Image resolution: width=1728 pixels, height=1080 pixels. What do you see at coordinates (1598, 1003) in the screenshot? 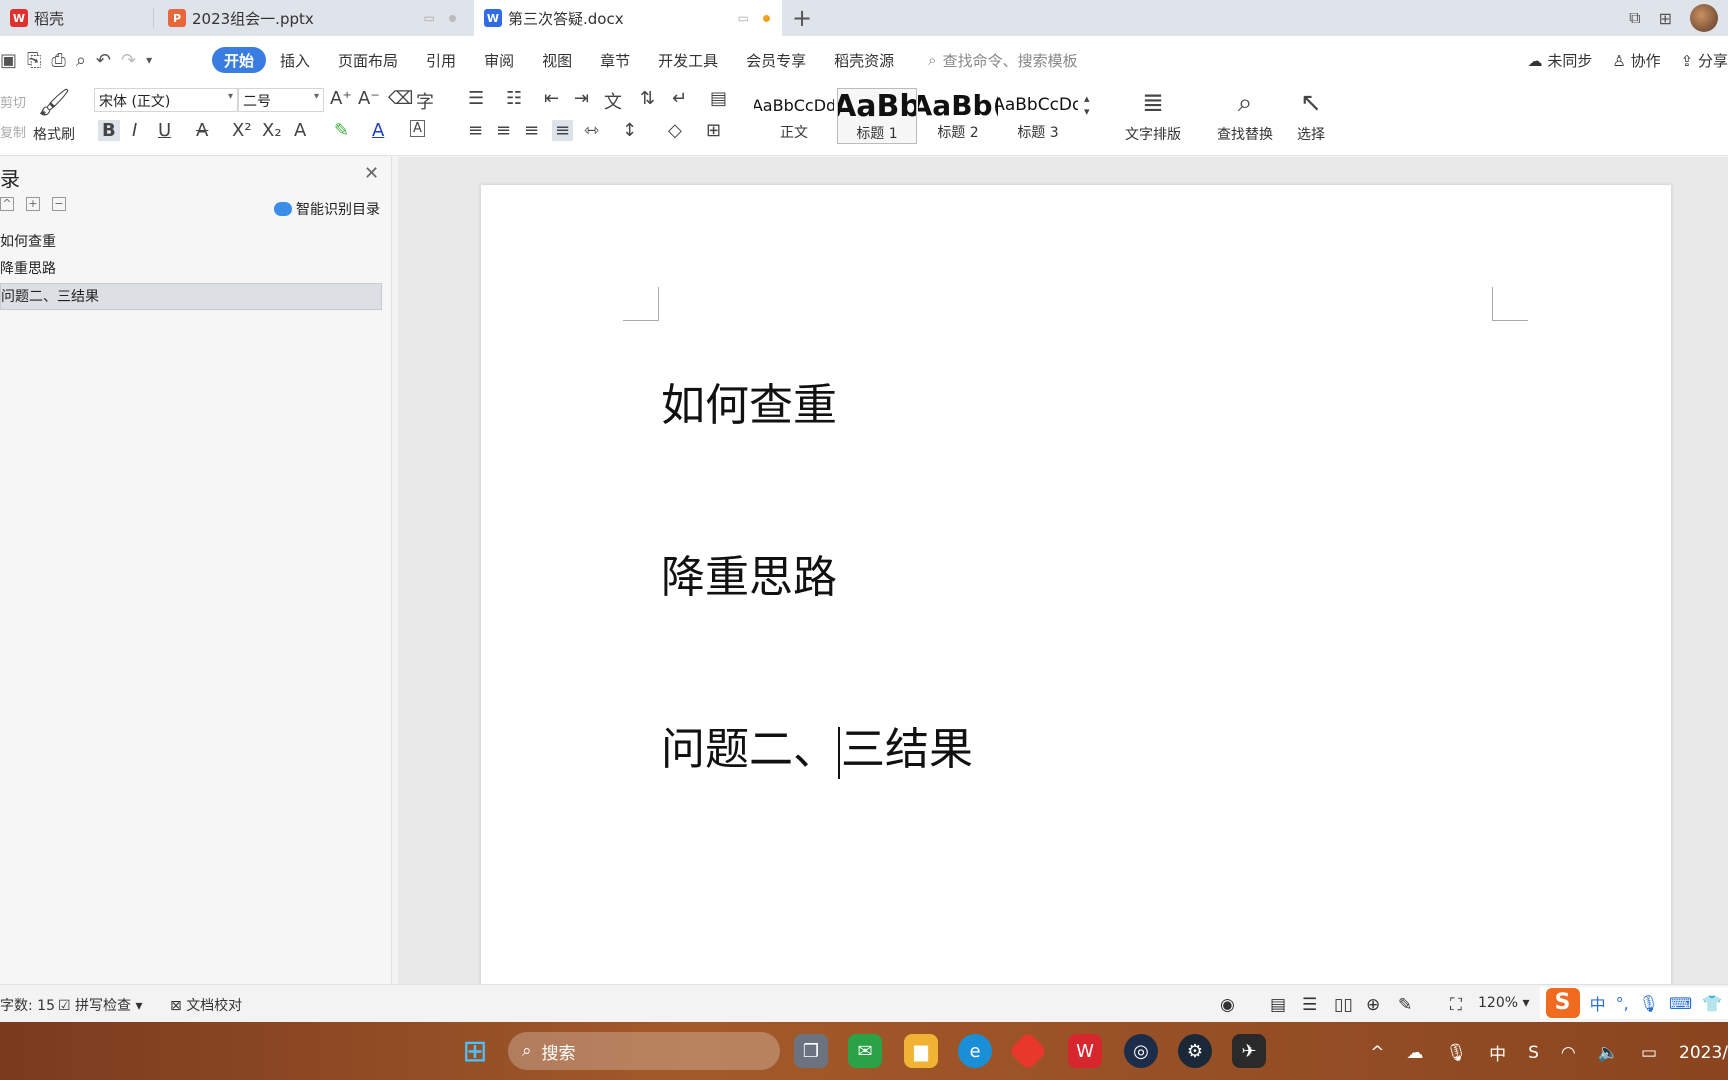
I see `ime-mode: 中` at bounding box center [1598, 1003].